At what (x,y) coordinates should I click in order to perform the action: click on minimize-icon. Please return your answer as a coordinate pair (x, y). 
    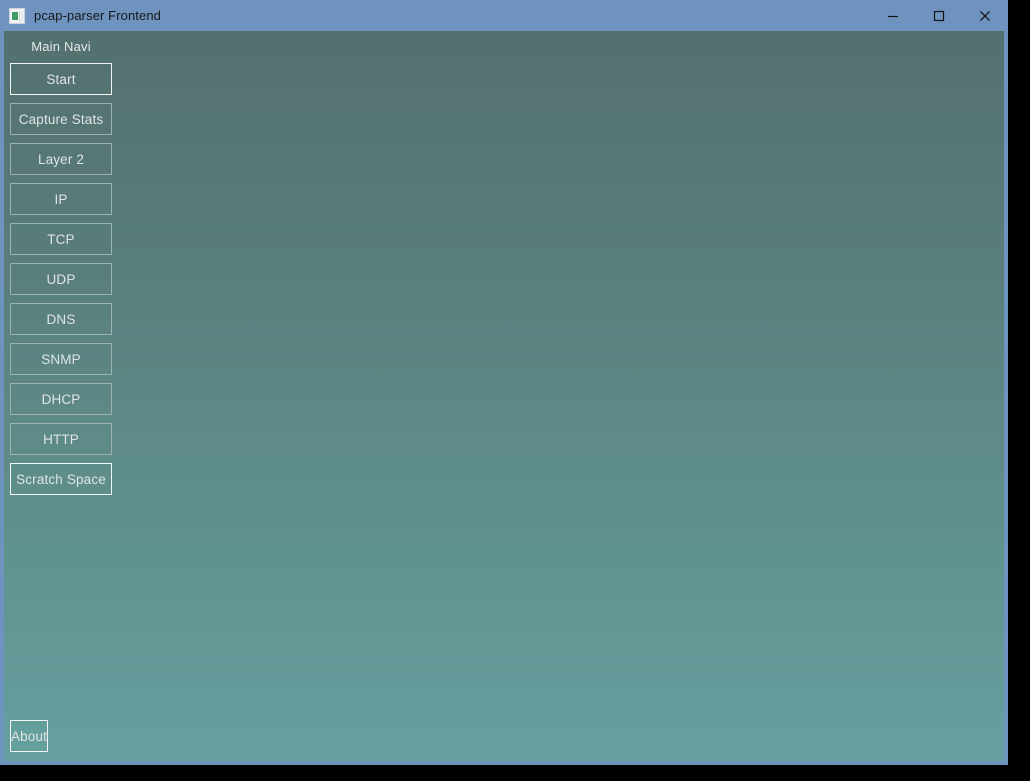
    Looking at the image, I should click on (893, 16).